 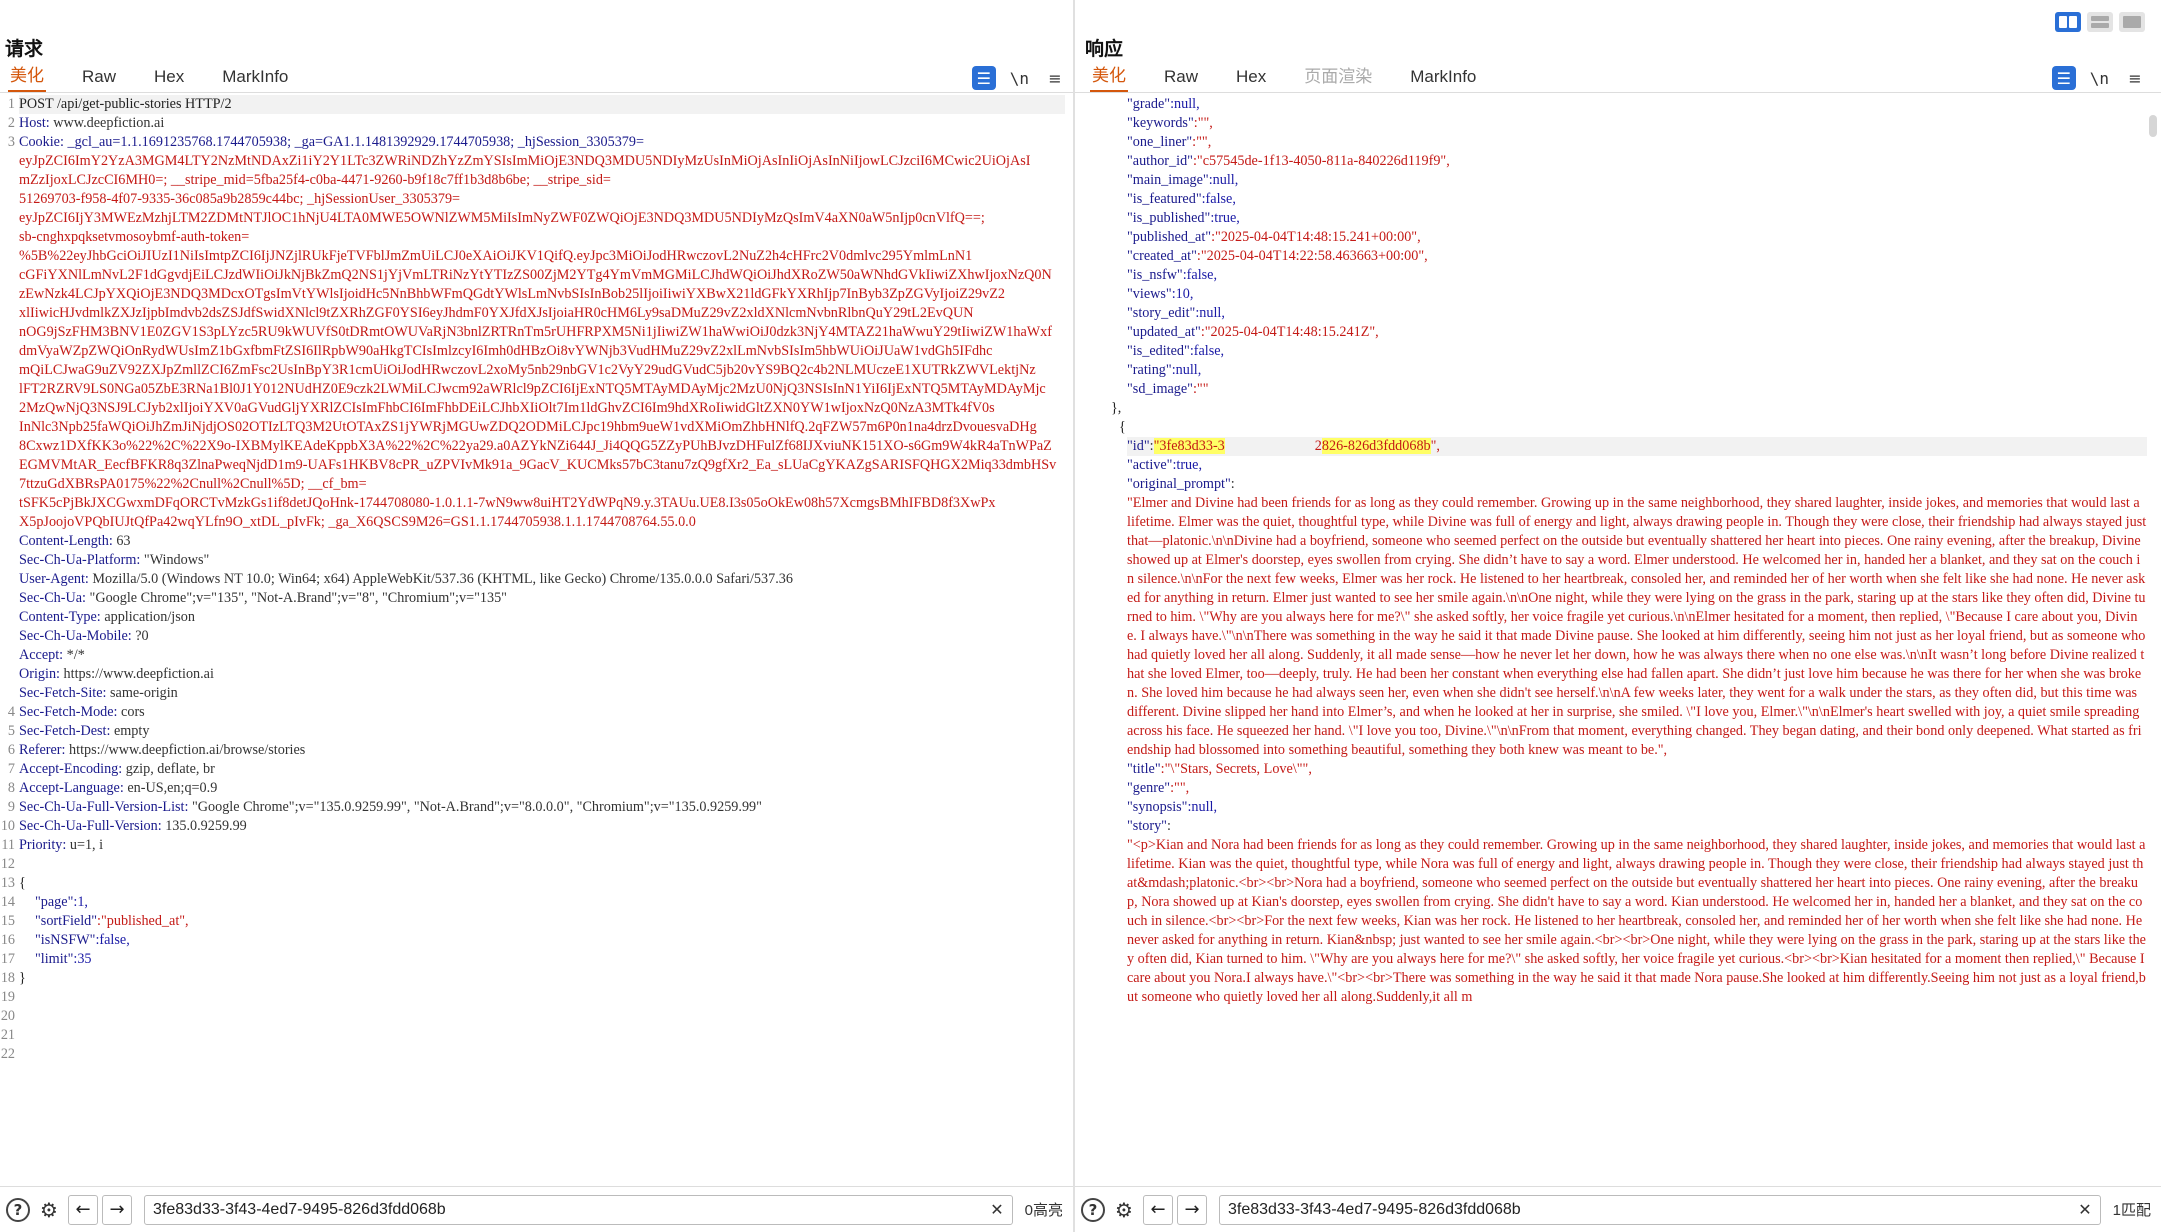 I want to click on header-key: Priority:, so click(x=43, y=845).